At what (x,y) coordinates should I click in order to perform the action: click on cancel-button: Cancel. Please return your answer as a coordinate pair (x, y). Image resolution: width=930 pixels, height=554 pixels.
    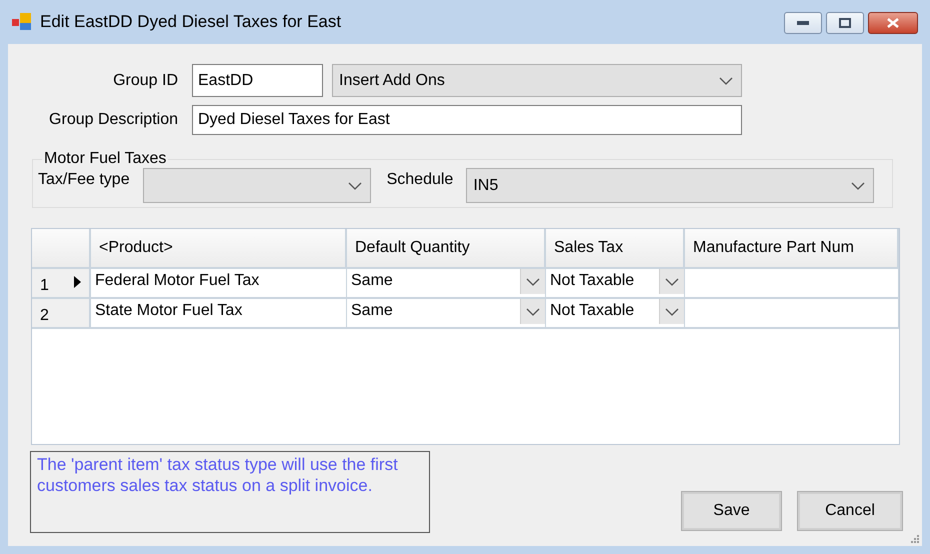
    Looking at the image, I should click on (850, 511).